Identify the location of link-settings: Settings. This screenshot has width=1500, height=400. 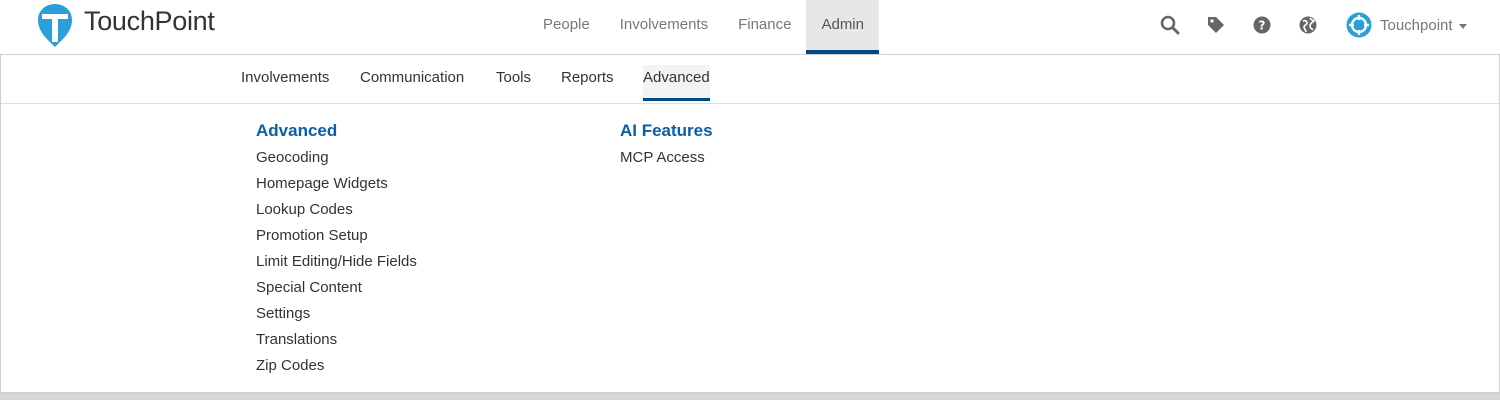
(336, 314).